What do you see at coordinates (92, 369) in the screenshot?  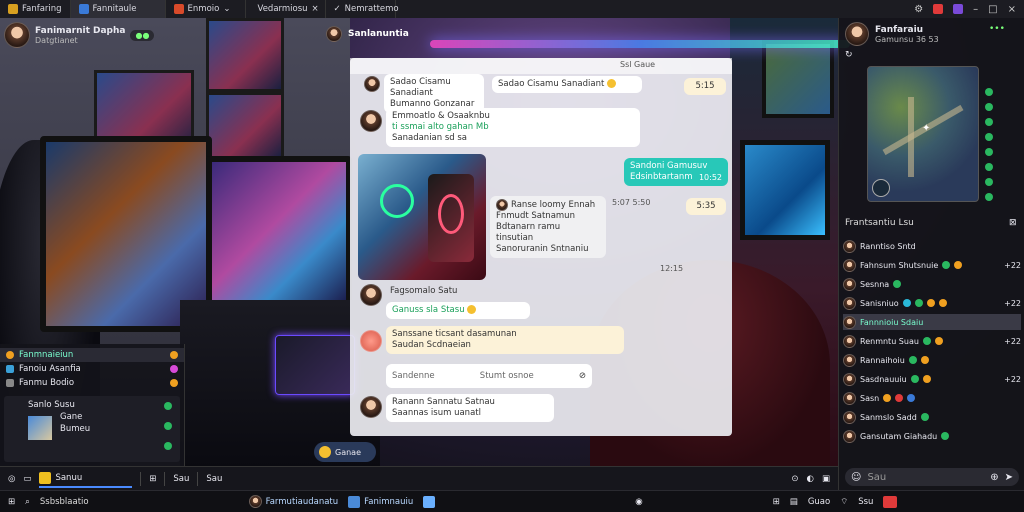 I see `list-item: Fanoiu Asanfia` at bounding box center [92, 369].